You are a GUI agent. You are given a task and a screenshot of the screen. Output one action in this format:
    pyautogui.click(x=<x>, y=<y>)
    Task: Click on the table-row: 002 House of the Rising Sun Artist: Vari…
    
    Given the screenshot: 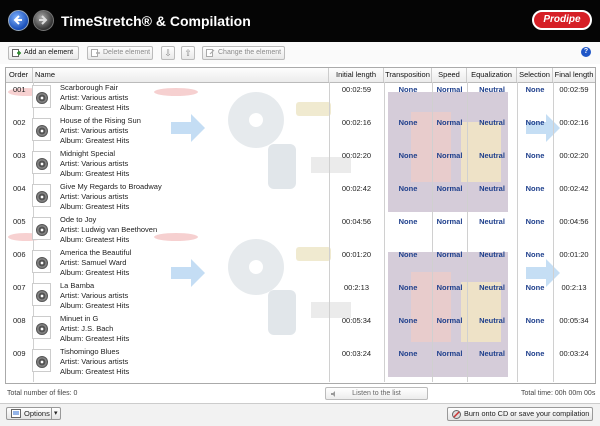 What is the action you would take?
    pyautogui.click(x=300, y=131)
    